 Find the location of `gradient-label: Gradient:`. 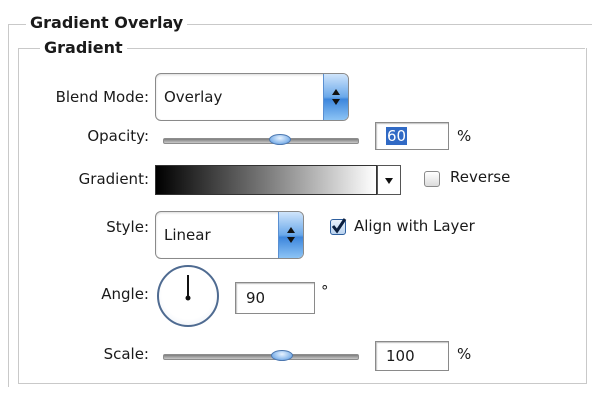

gradient-label: Gradient: is located at coordinates (113, 179).